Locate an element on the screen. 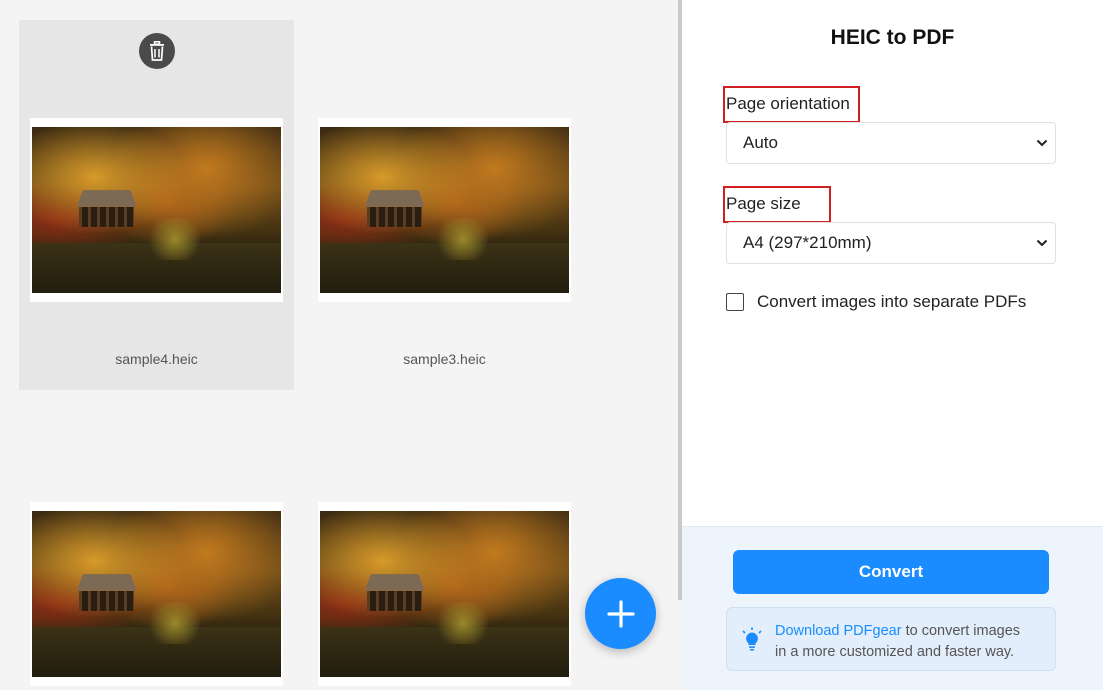  page-size-value: A4 (297*210mm) is located at coordinates (807, 242).